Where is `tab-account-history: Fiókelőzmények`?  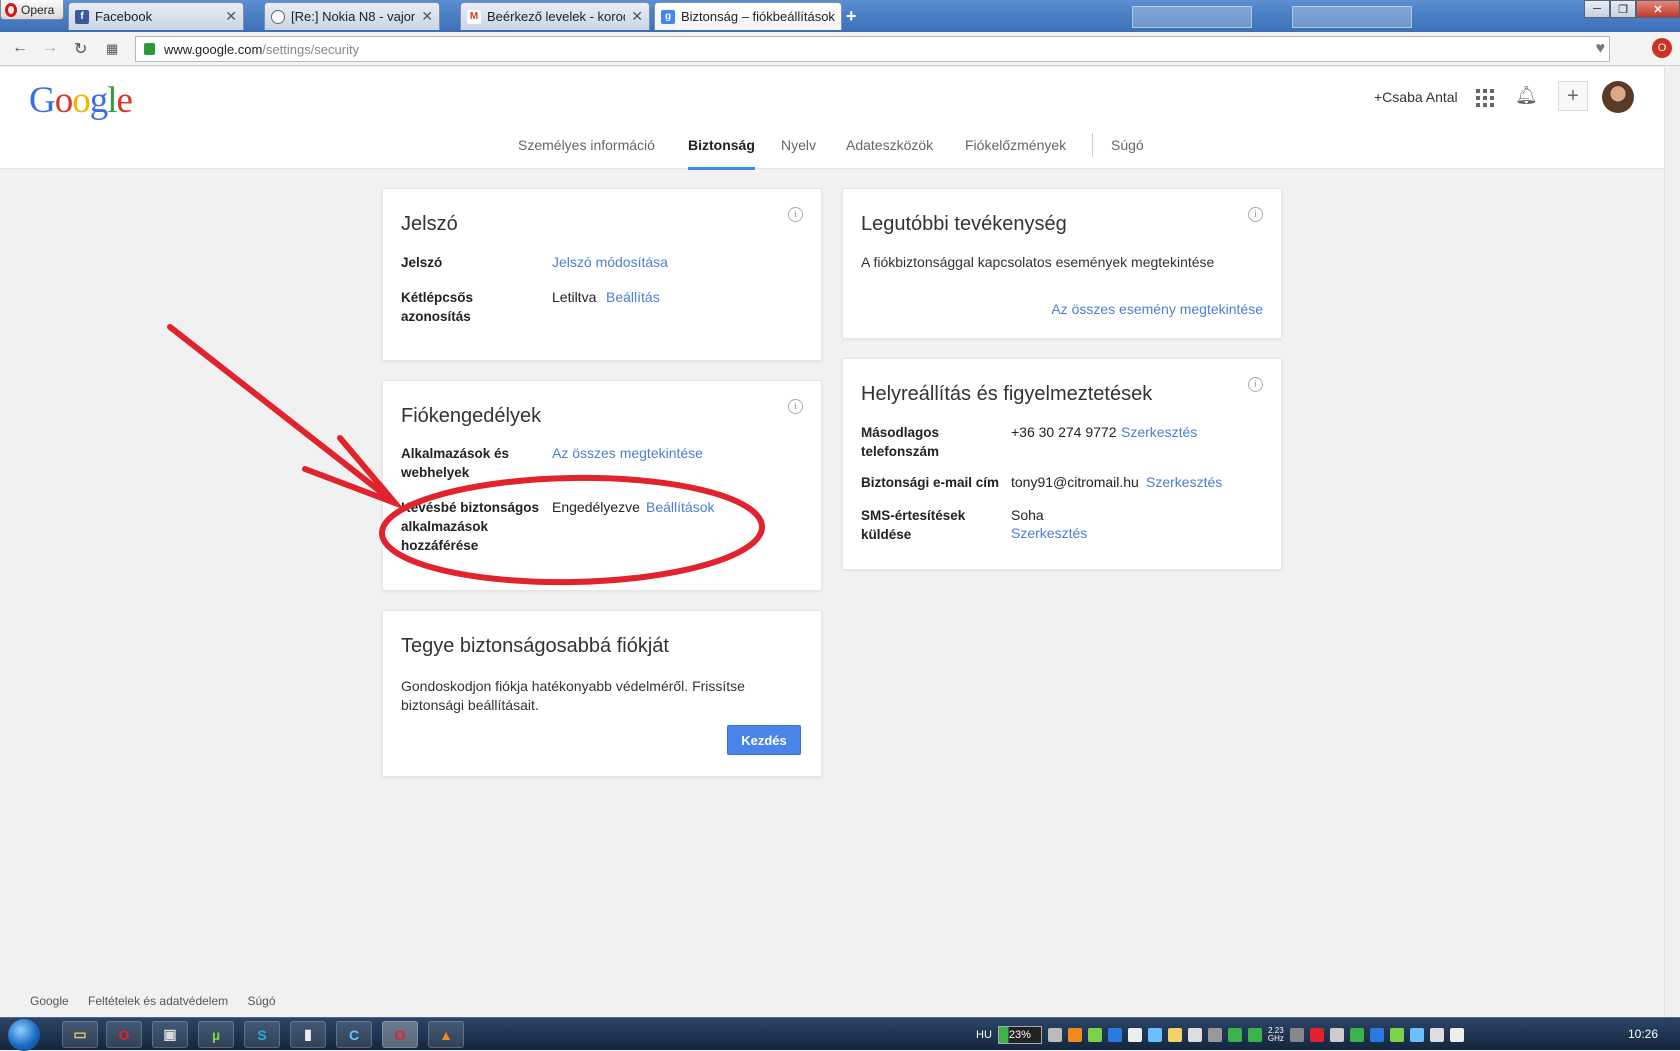
tab-account-history: Fiókelőzmények is located at coordinates (1015, 145).